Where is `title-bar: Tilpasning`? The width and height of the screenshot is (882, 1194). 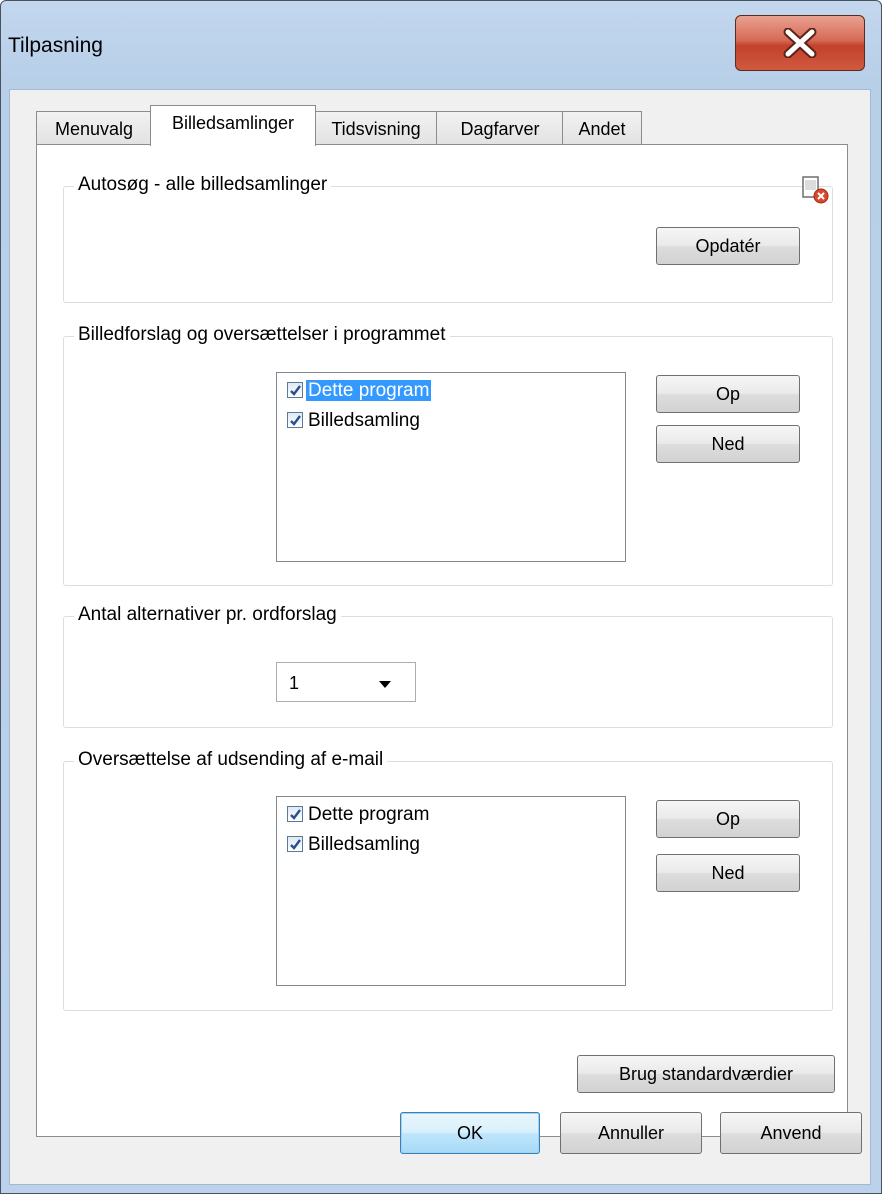 title-bar: Tilpasning is located at coordinates (441, 46).